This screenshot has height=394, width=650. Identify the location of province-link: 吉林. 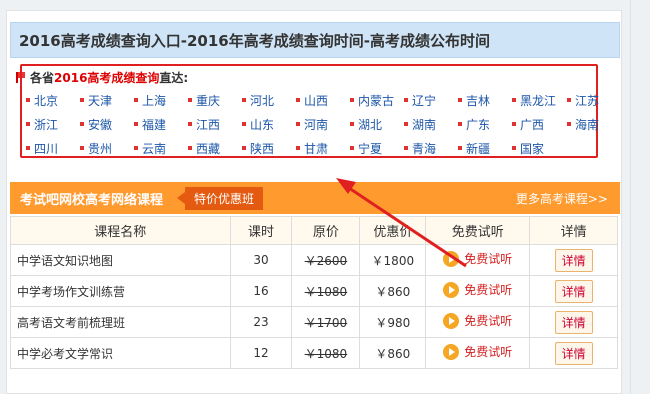
(485, 100).